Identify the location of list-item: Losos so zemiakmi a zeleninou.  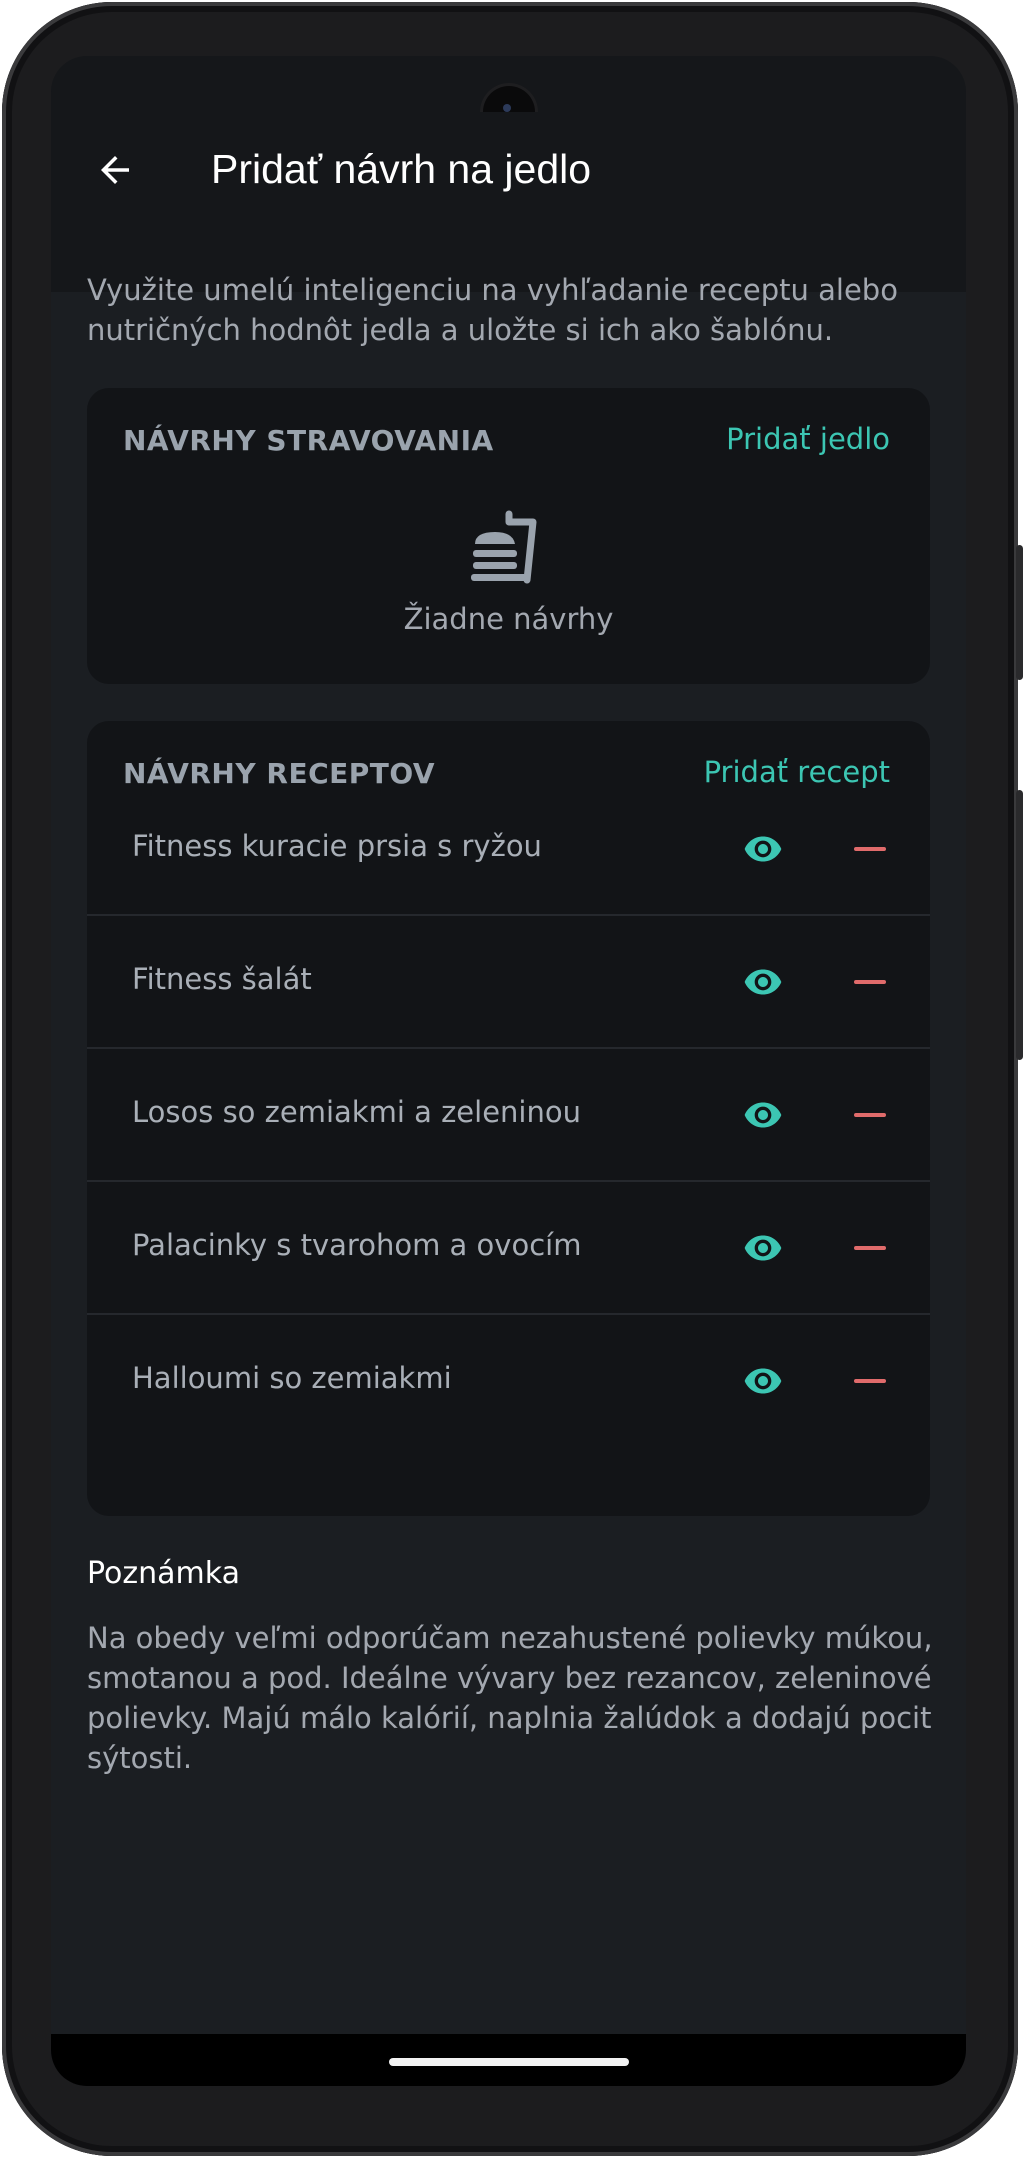
(508, 1115).